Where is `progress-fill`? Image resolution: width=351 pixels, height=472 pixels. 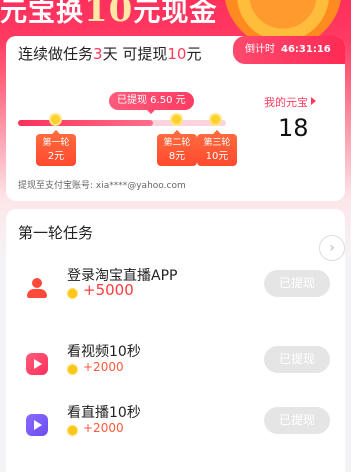 progress-fill is located at coordinates (86, 123).